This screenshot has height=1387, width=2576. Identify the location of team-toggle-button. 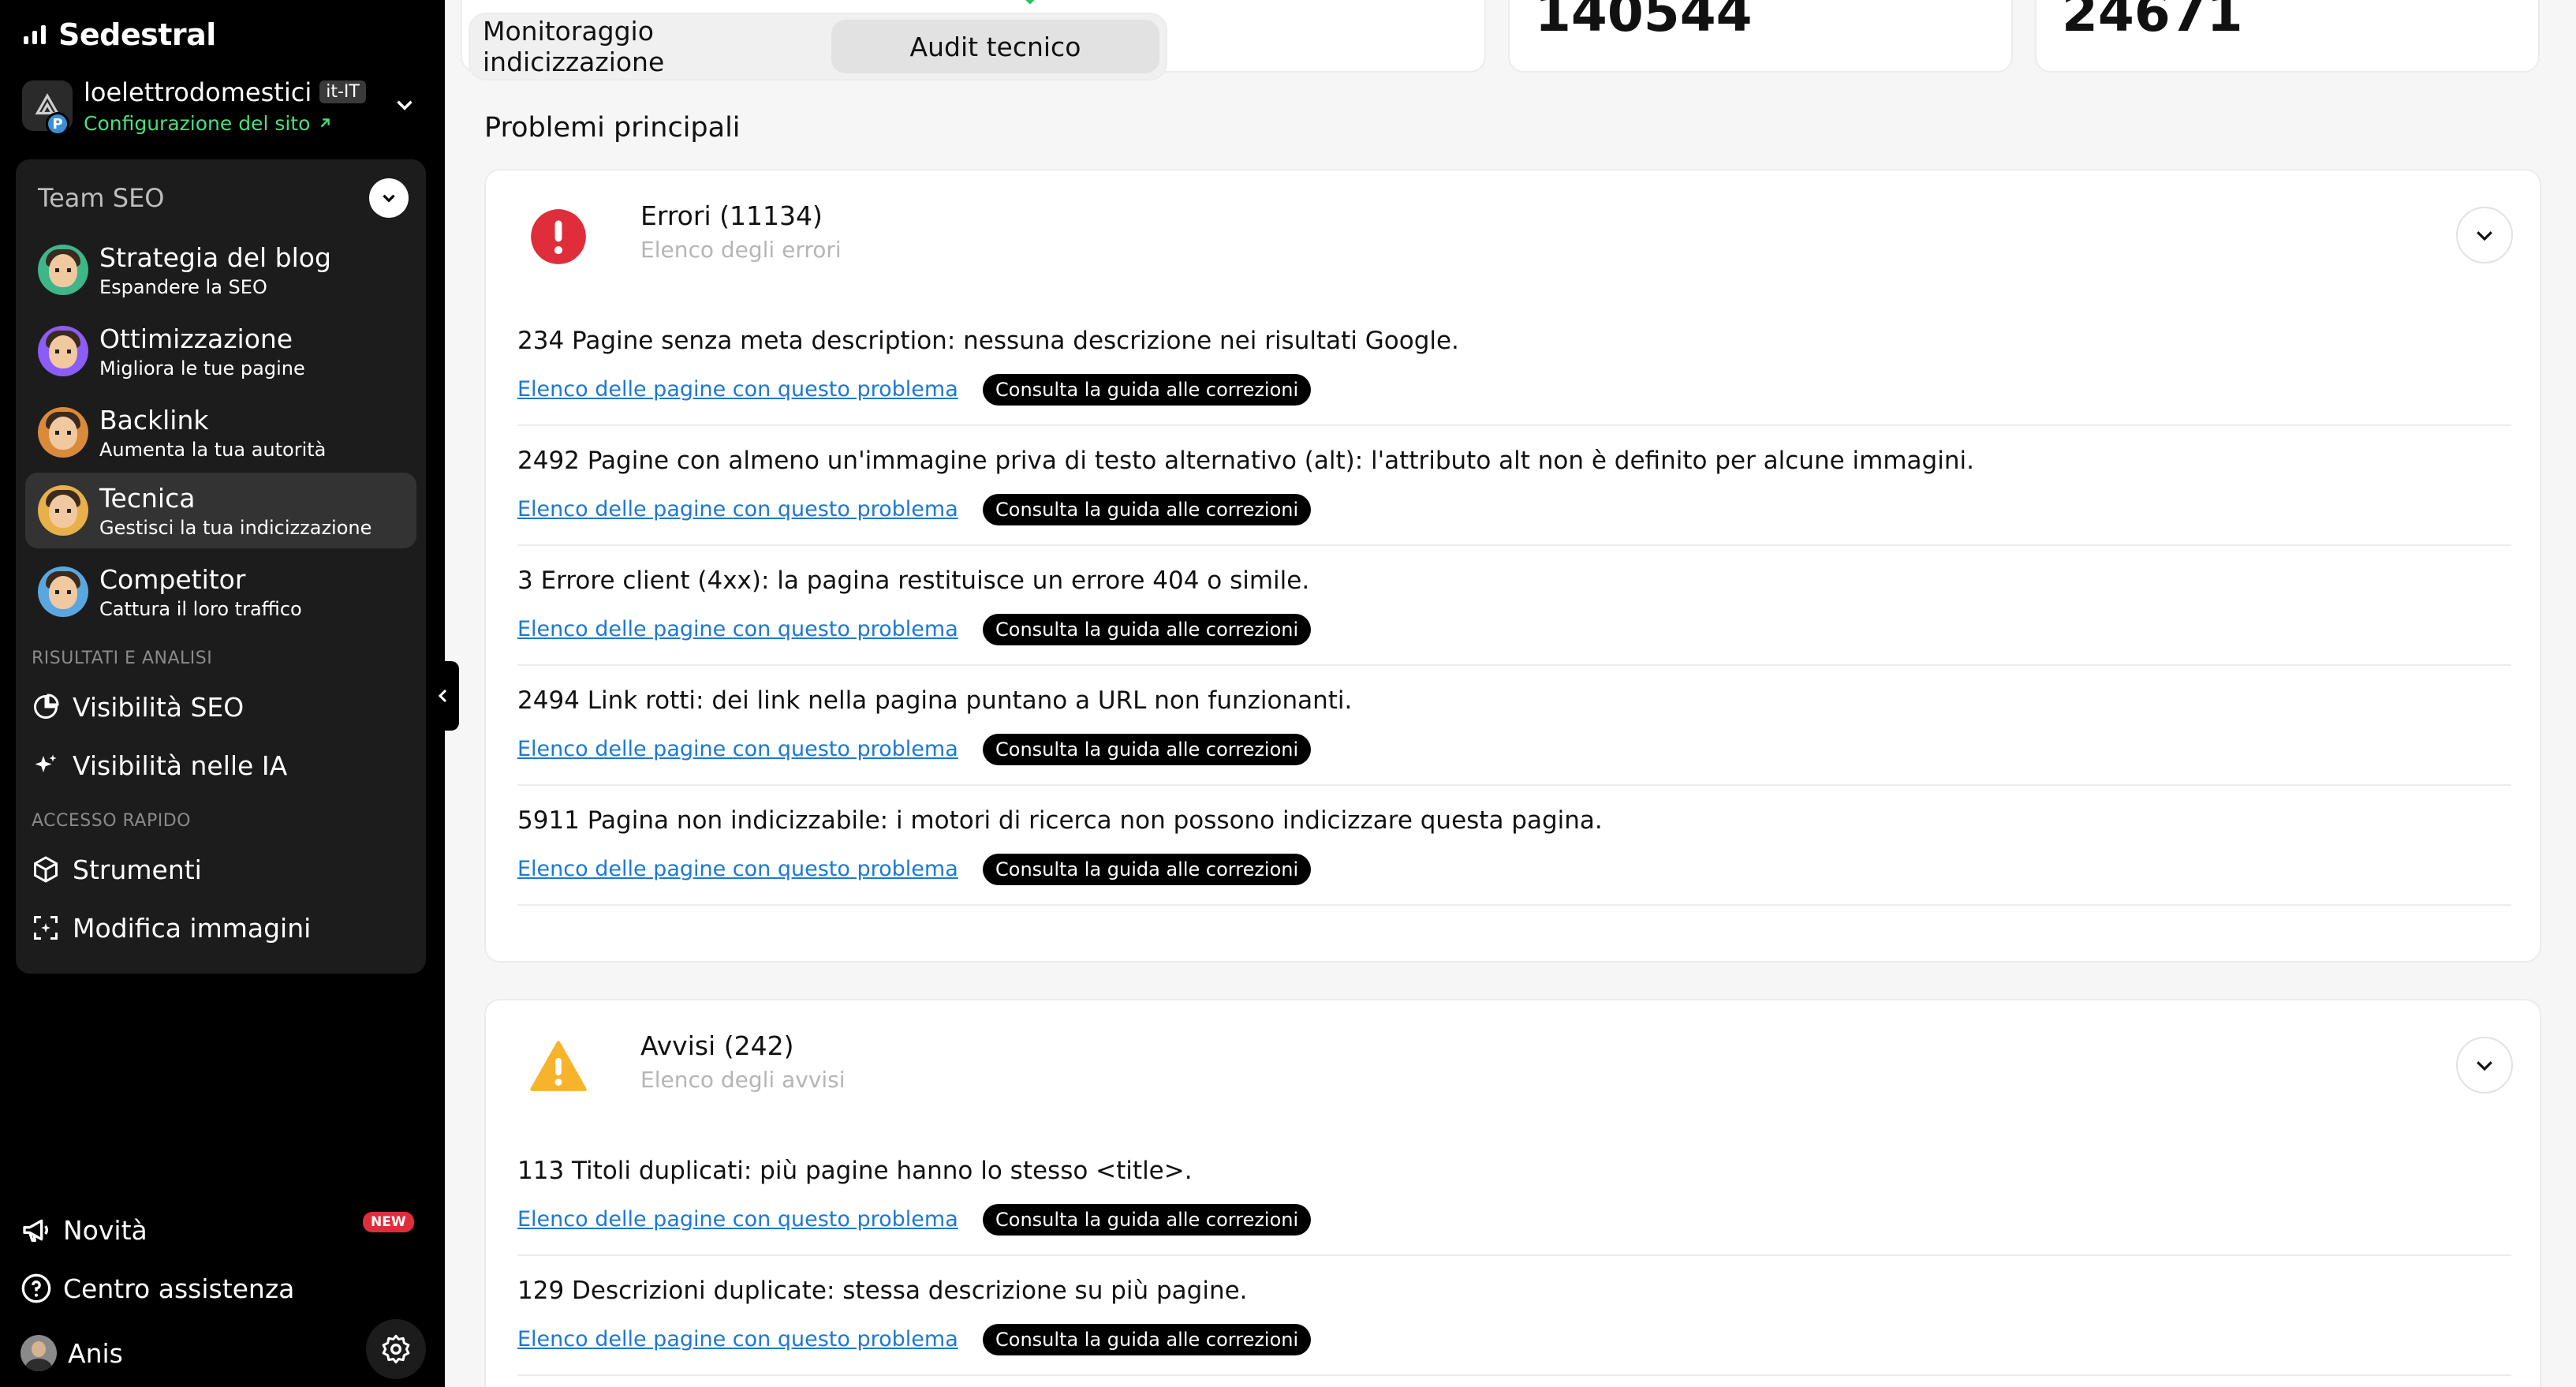
(389, 198).